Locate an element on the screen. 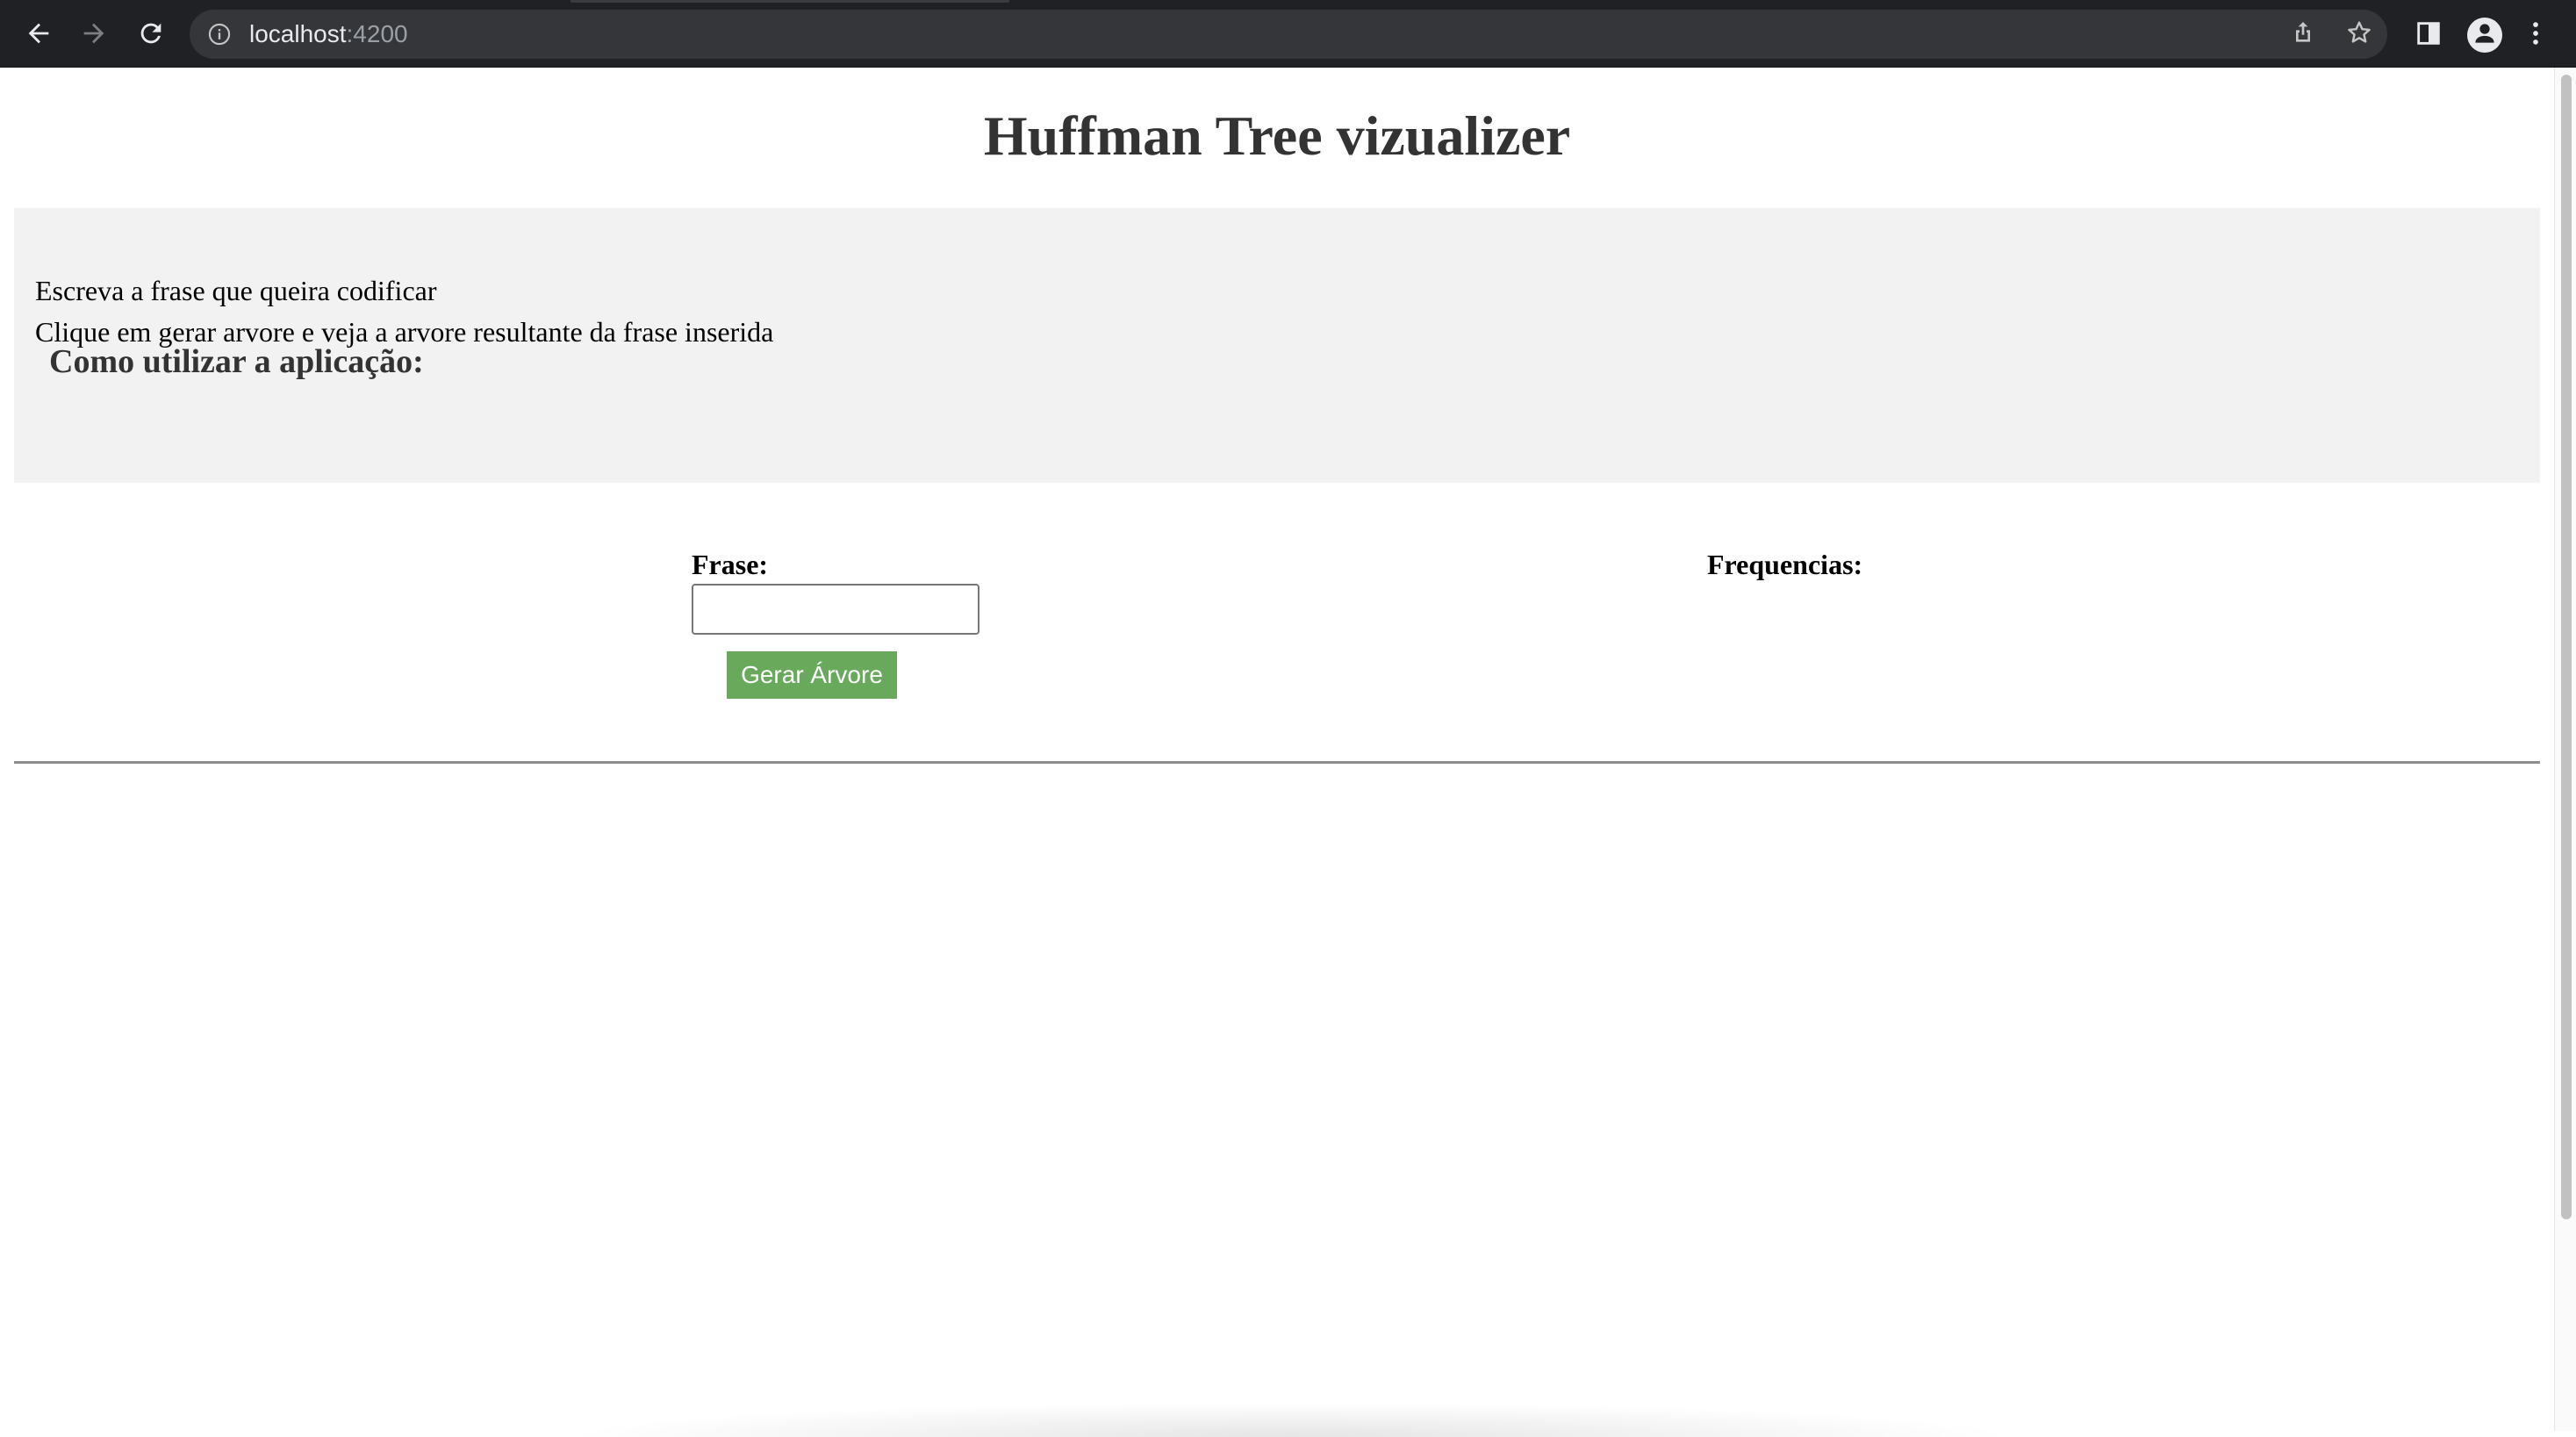  back-button is located at coordinates (39, 35).